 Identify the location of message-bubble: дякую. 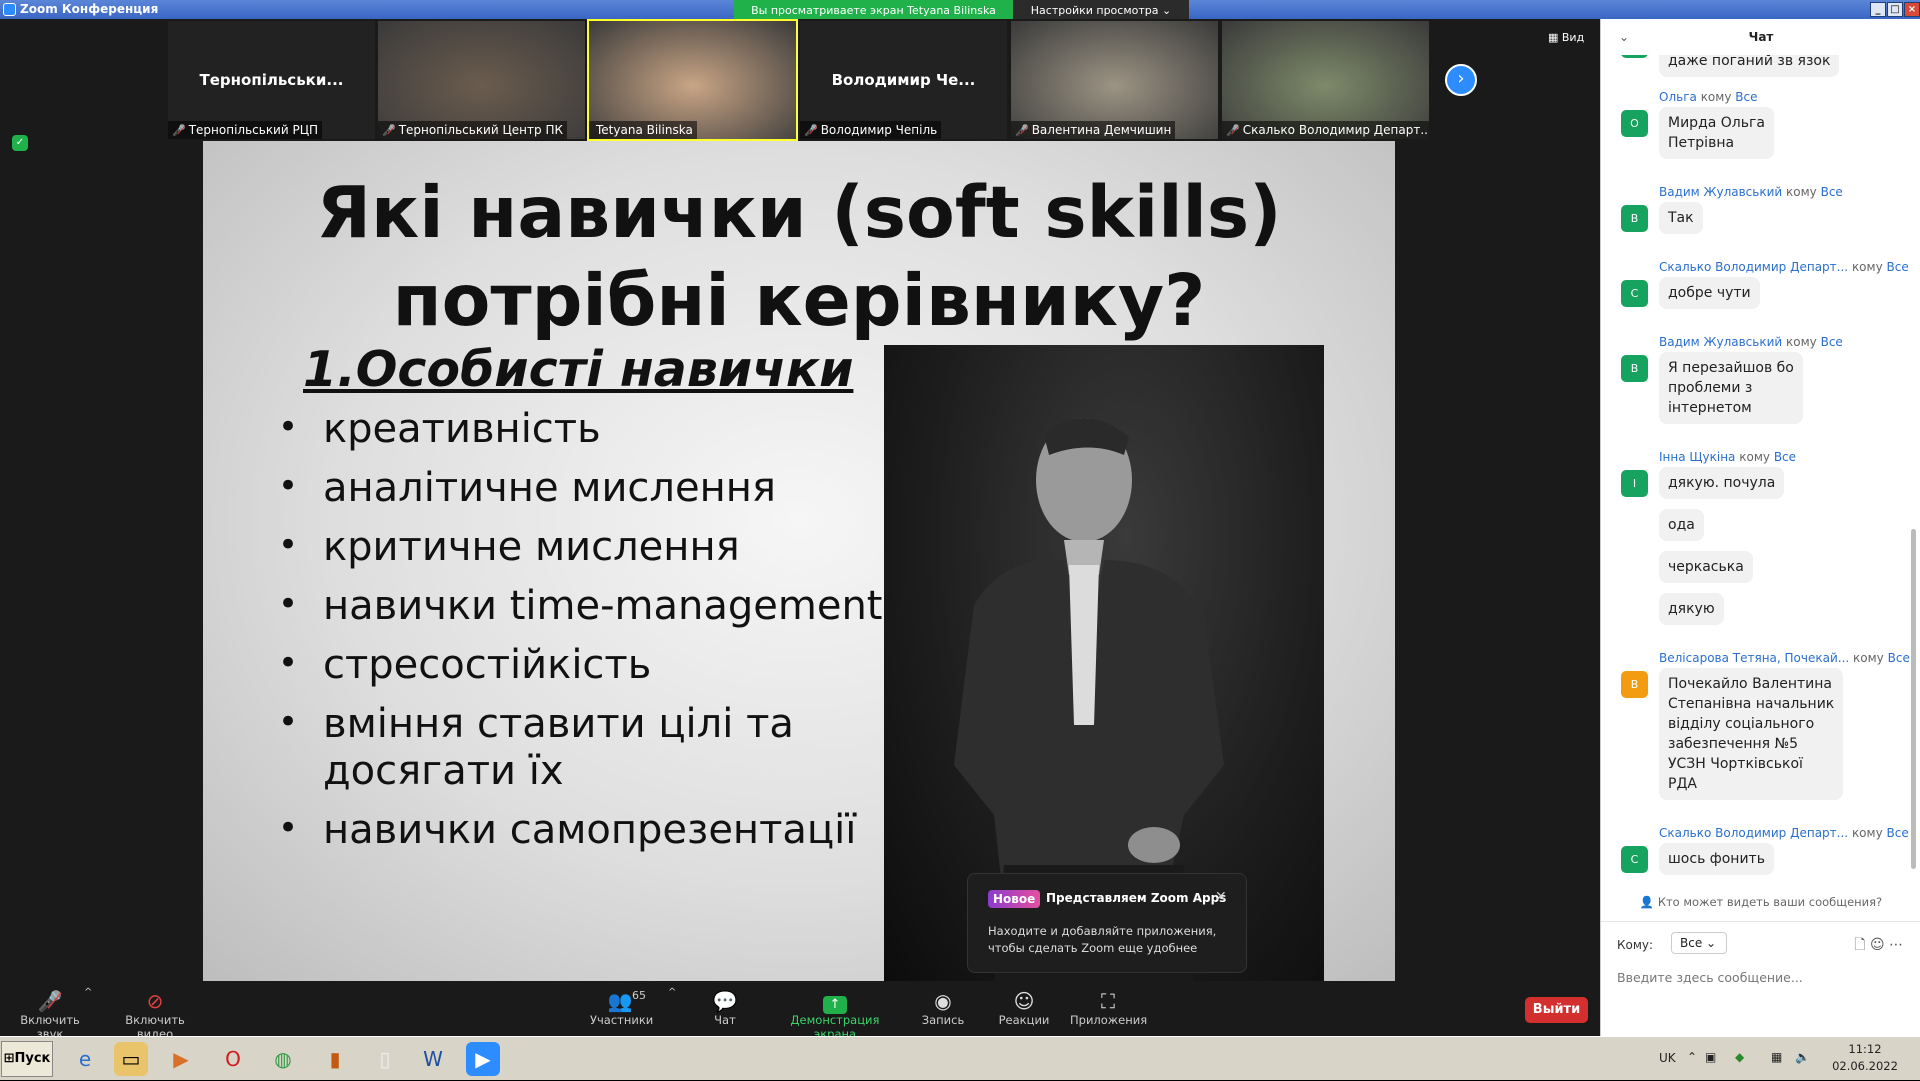
(1691, 609).